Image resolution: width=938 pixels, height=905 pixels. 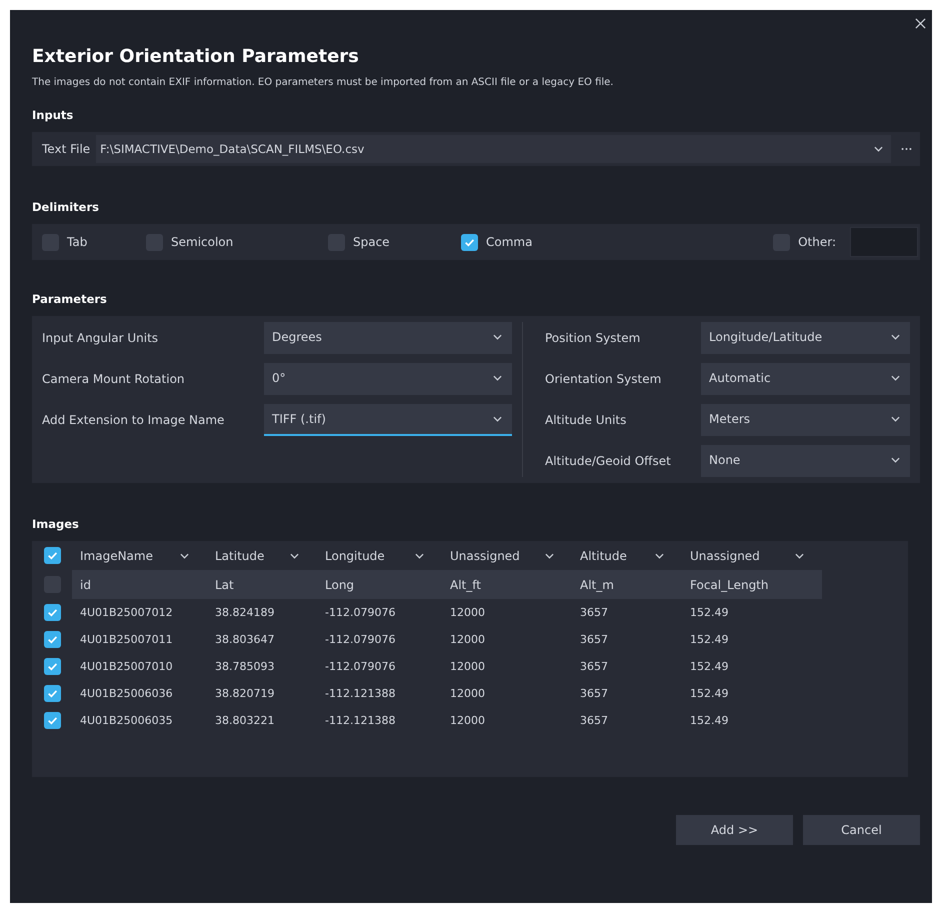 What do you see at coordinates (379, 555) in the screenshot?
I see `column-dropdown: Longitude` at bounding box center [379, 555].